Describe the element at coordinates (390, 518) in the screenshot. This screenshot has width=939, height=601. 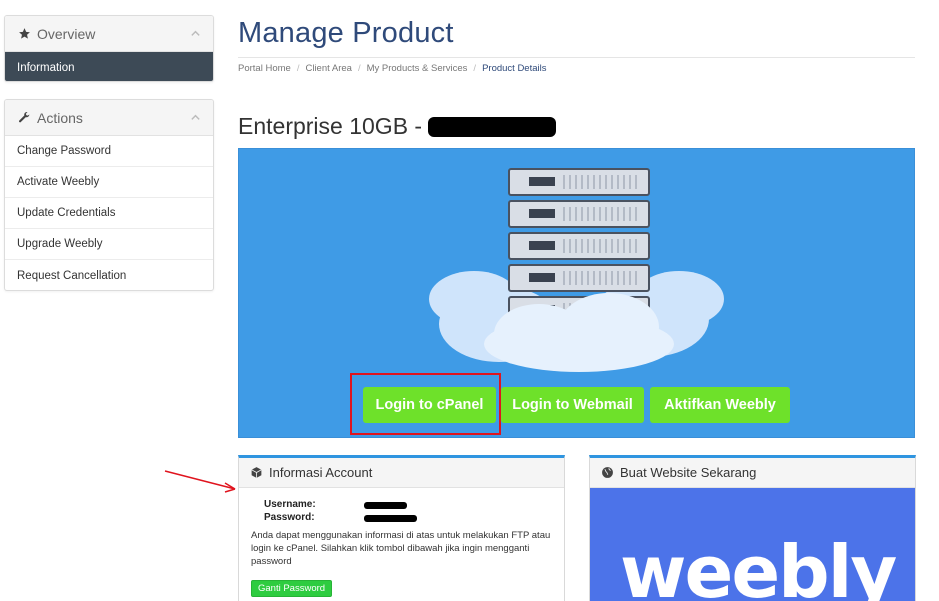
I see `password-value-redacted` at that location.